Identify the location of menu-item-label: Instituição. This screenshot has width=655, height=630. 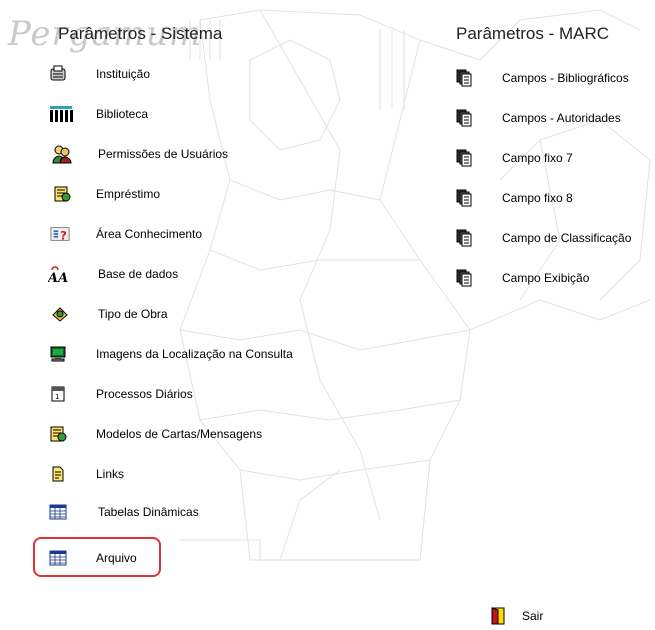
(123, 74).